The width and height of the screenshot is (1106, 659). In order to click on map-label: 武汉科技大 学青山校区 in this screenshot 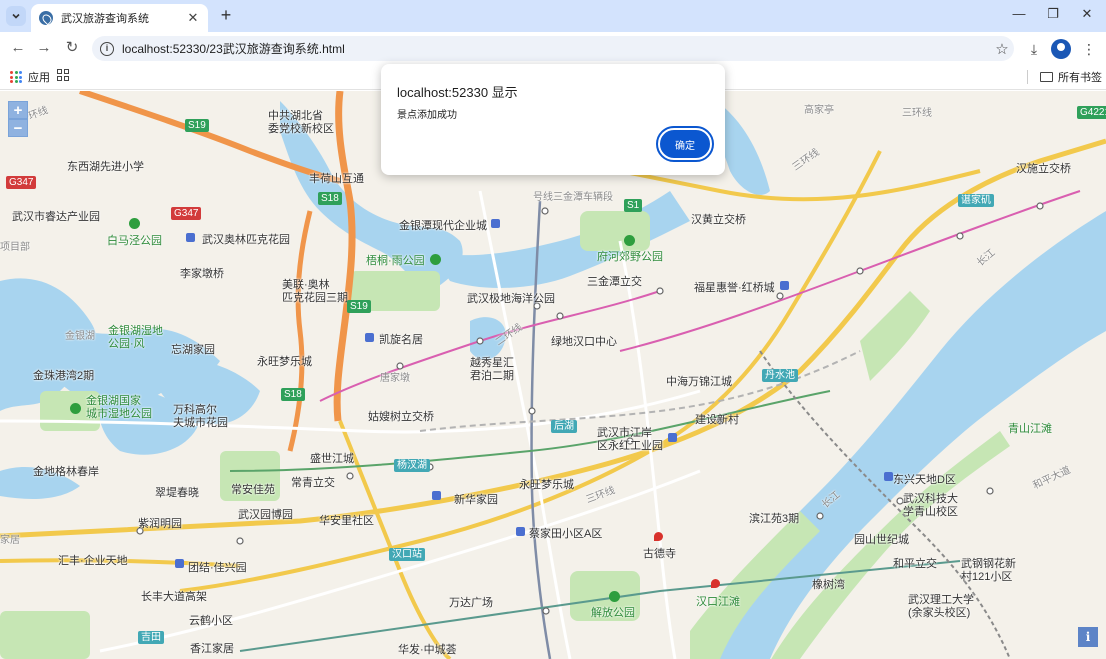, I will do `click(930, 506)`.